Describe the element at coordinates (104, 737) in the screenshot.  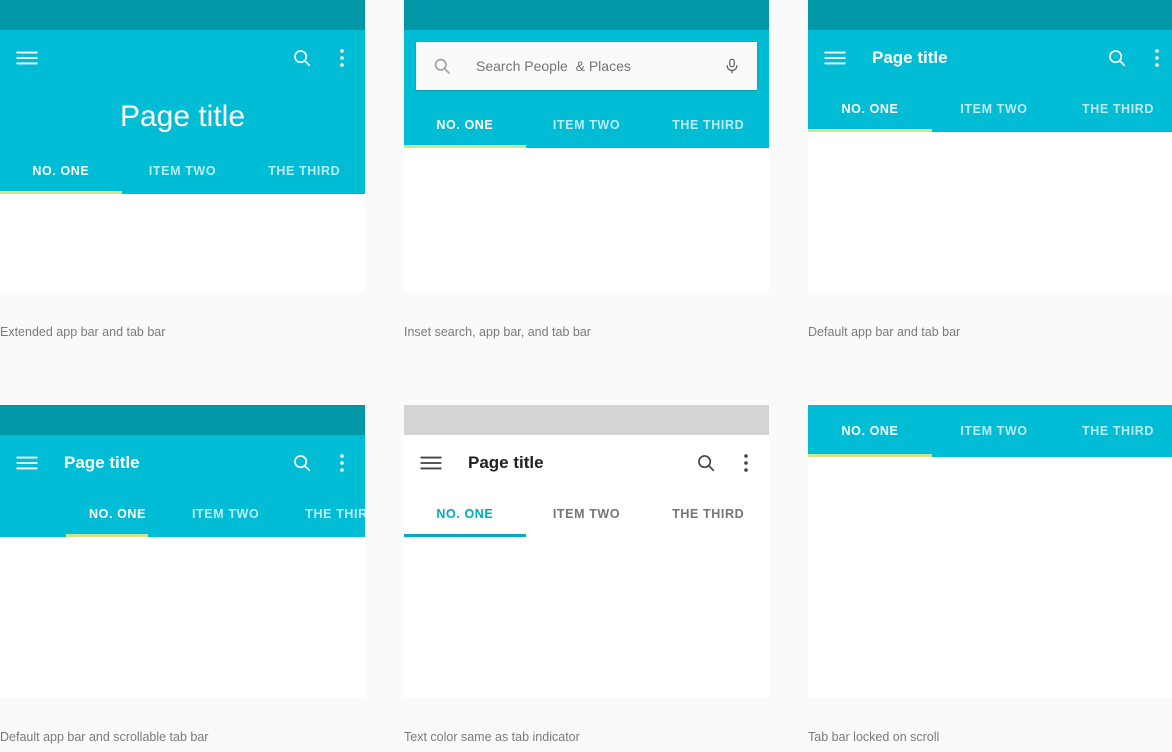
I see `panel-caption: Default app bar and scrollable tab bar` at that location.